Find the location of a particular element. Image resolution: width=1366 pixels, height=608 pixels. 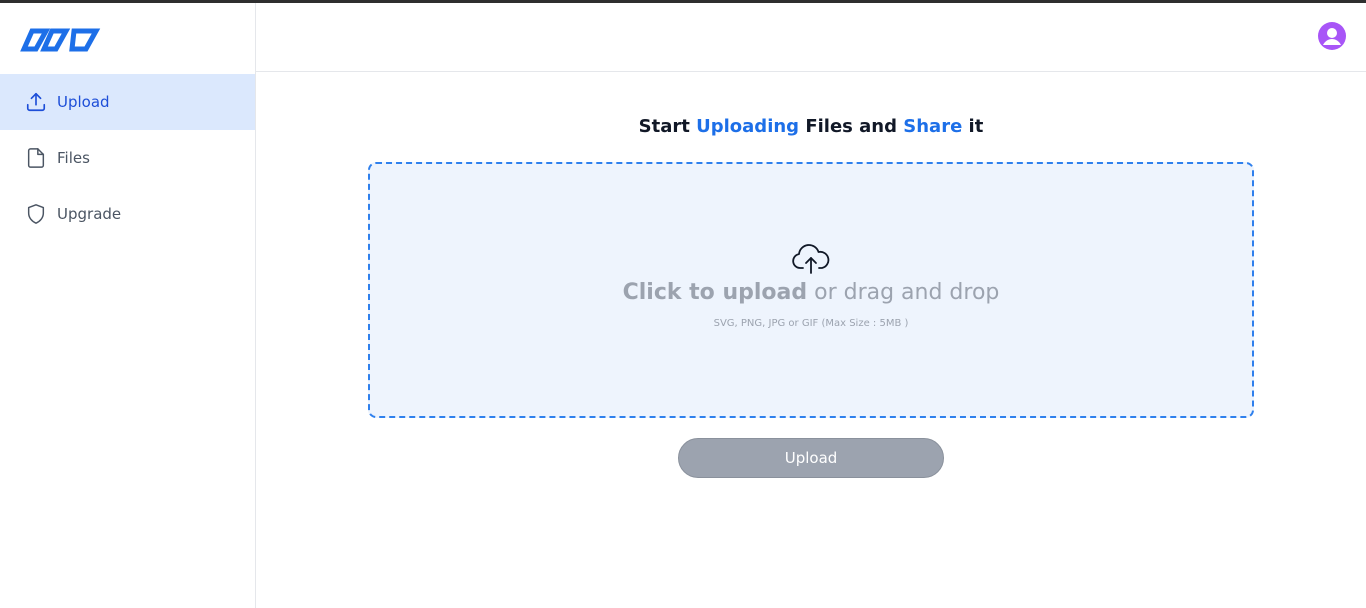

sidebar-nav: Upload Files Upgrade is located at coordinates (127, 158).